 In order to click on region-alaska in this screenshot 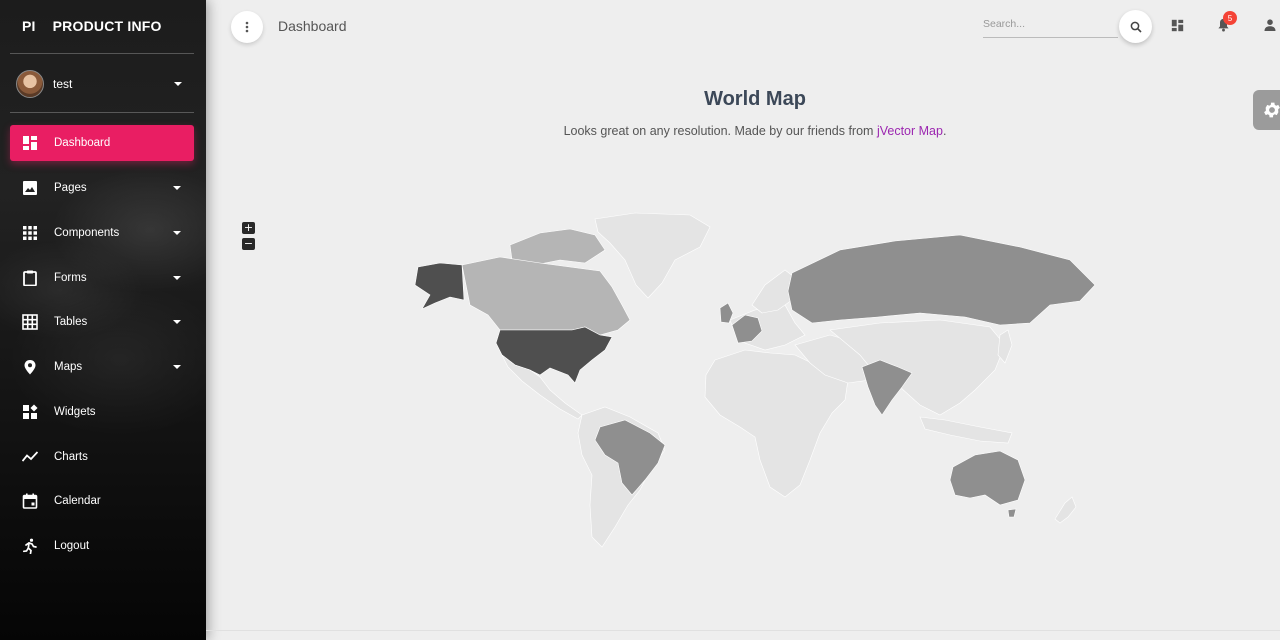, I will do `click(439, 286)`.